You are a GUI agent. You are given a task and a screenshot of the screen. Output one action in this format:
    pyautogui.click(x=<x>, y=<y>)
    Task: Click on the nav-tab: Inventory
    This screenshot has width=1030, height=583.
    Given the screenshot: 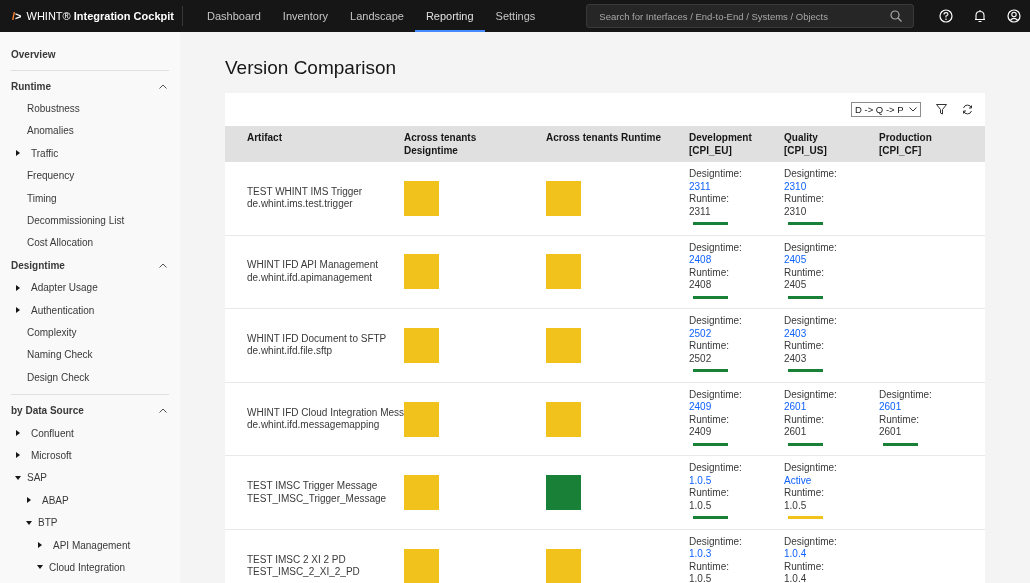 What is the action you would take?
    pyautogui.click(x=305, y=16)
    